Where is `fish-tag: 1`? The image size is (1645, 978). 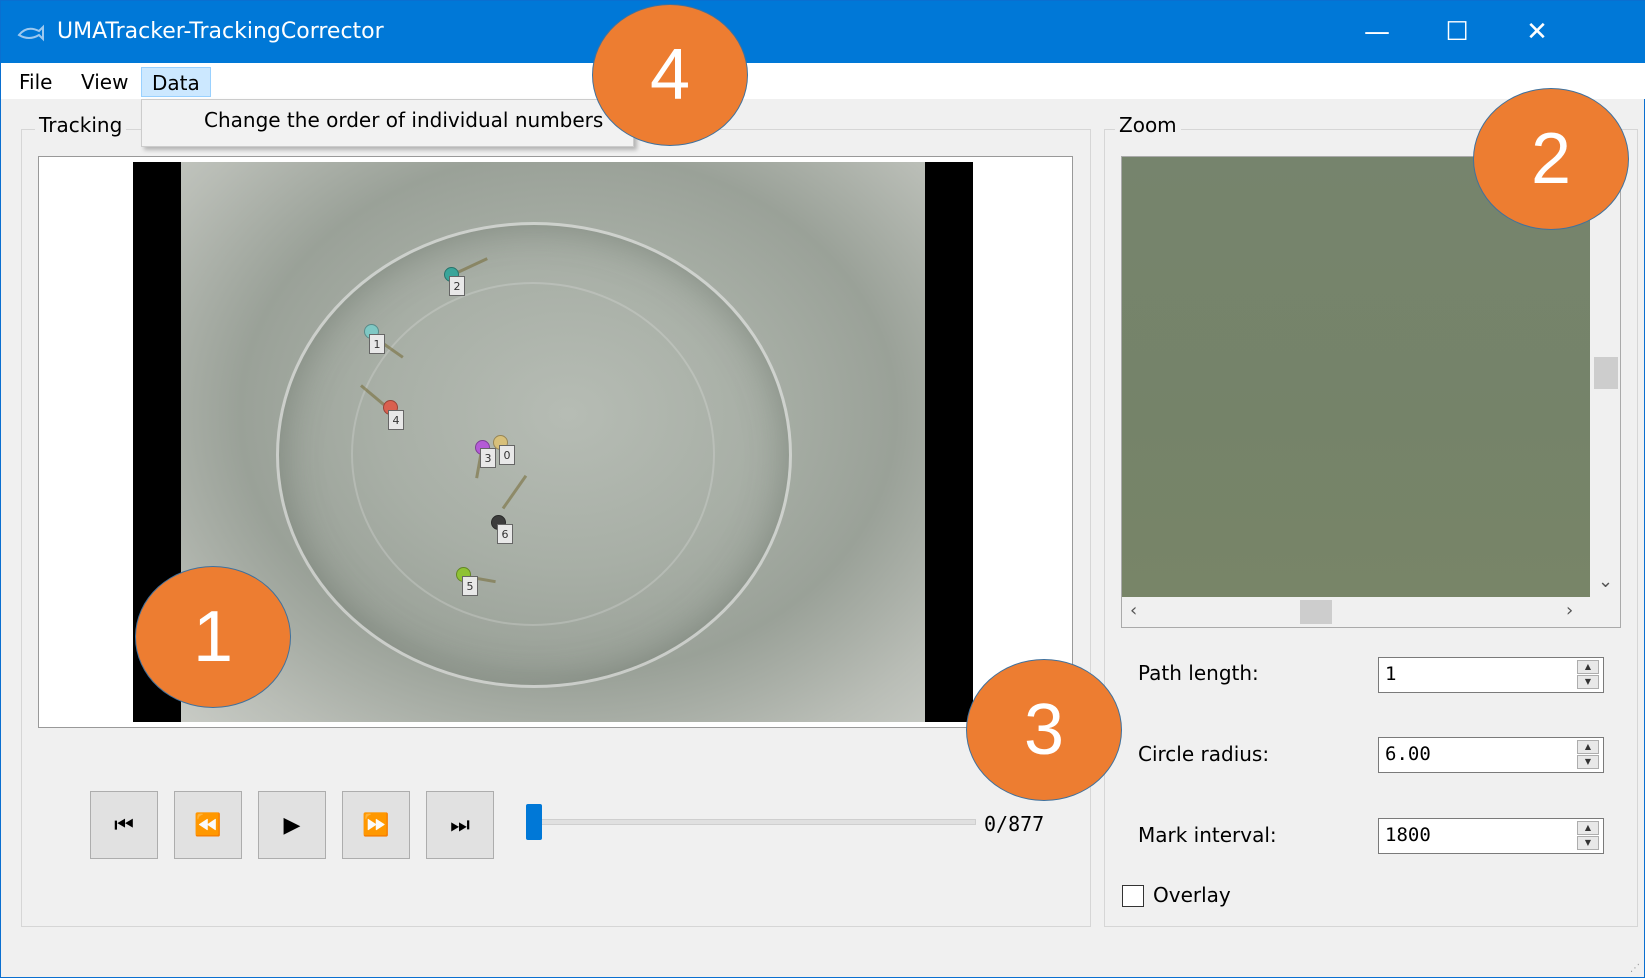
fish-tag: 1 is located at coordinates (377, 344).